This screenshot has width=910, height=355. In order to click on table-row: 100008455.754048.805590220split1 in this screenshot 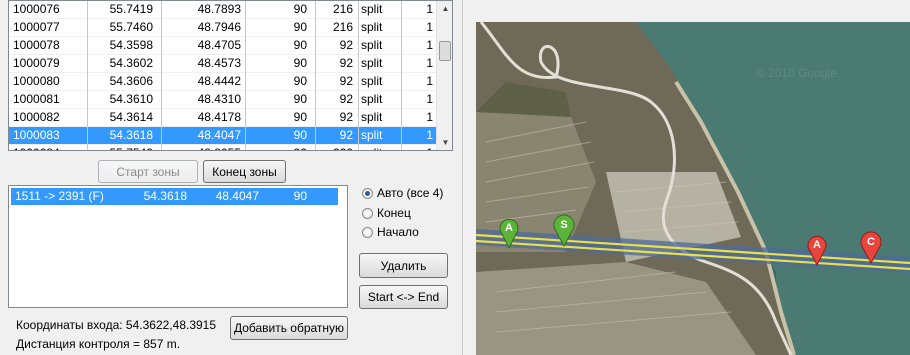, I will do `click(222, 147)`.